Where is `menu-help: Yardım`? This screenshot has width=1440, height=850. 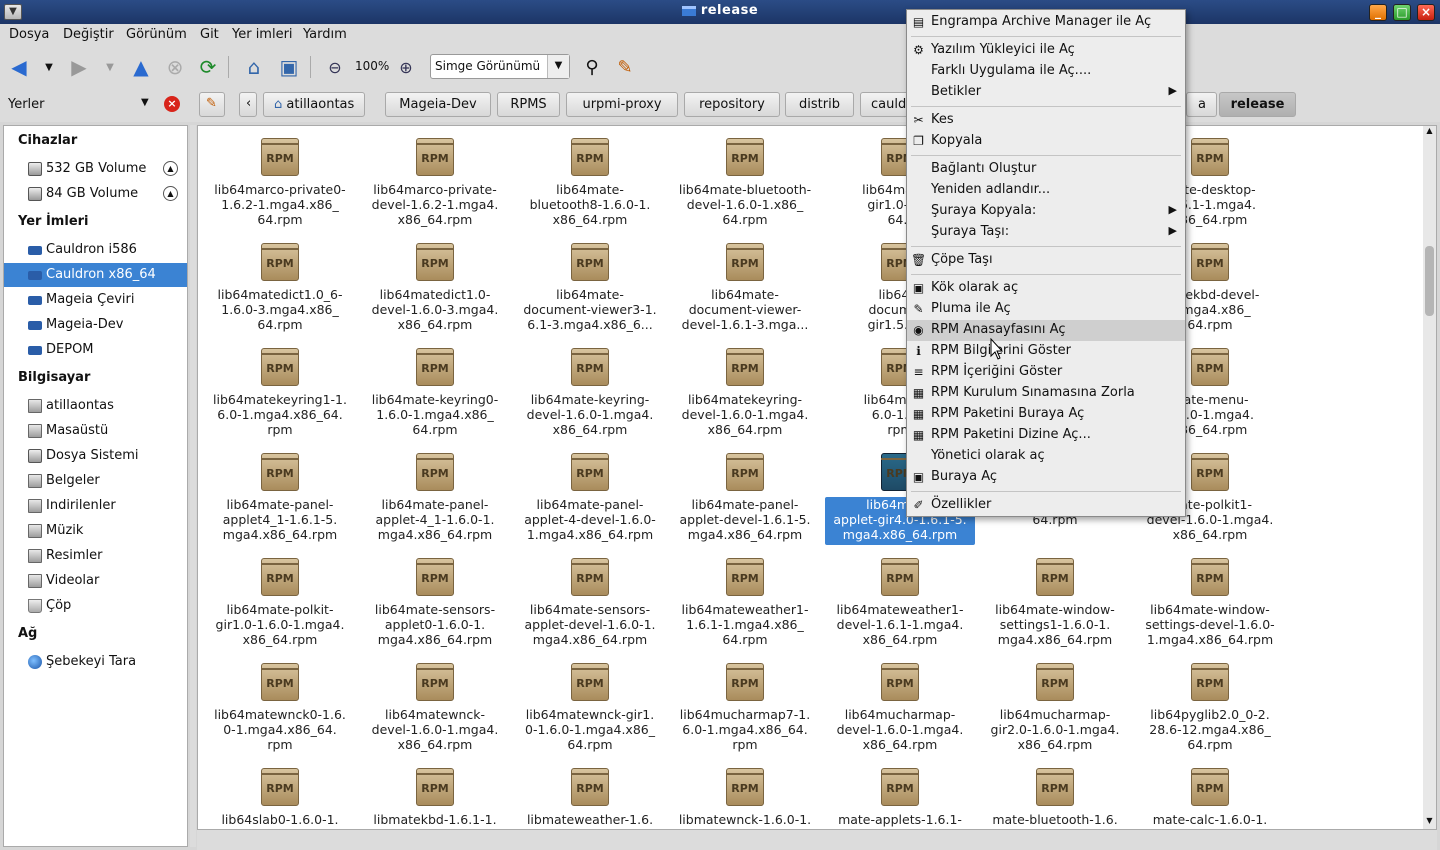 menu-help: Yardım is located at coordinates (325, 34).